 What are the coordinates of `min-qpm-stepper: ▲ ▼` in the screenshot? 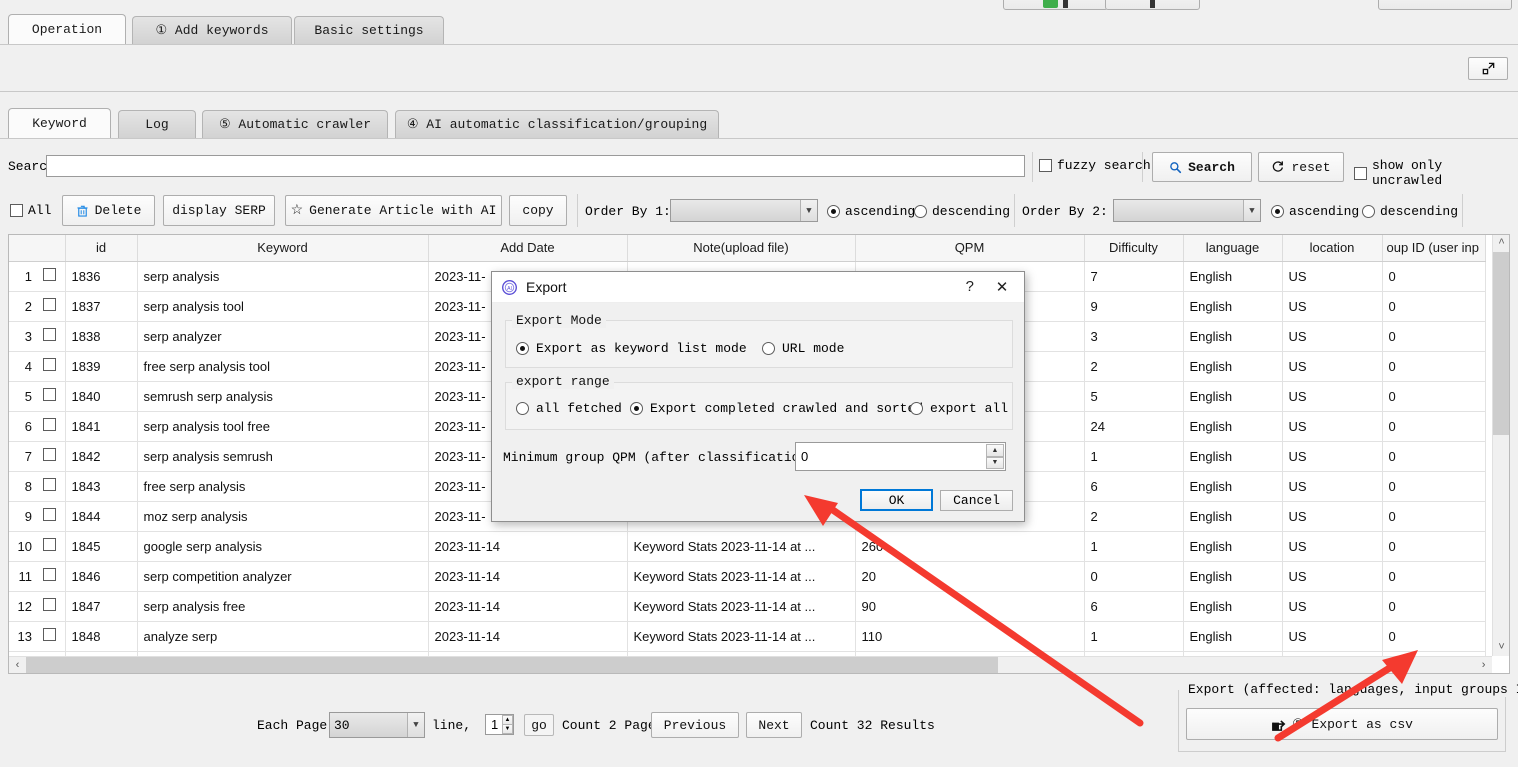 It's located at (995, 456).